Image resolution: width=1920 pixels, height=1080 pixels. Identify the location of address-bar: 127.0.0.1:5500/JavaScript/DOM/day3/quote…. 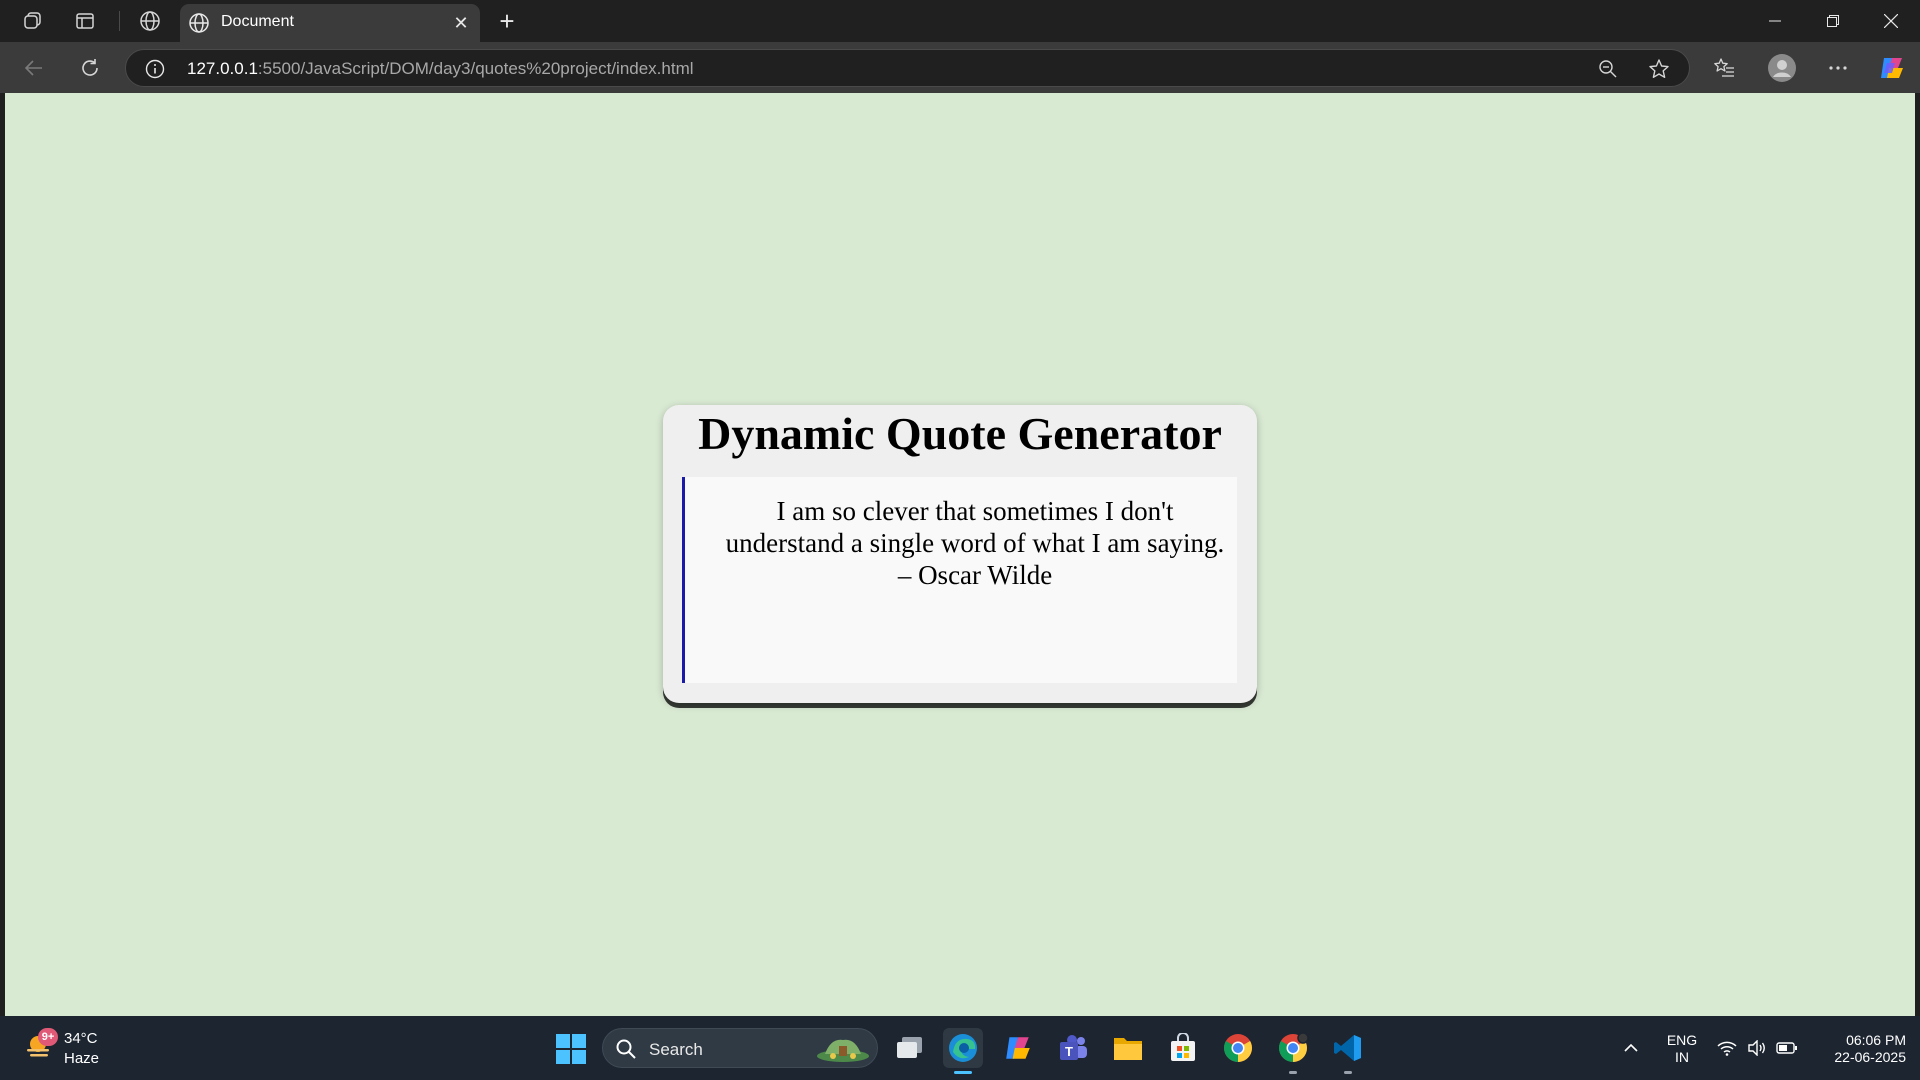
(907, 68).